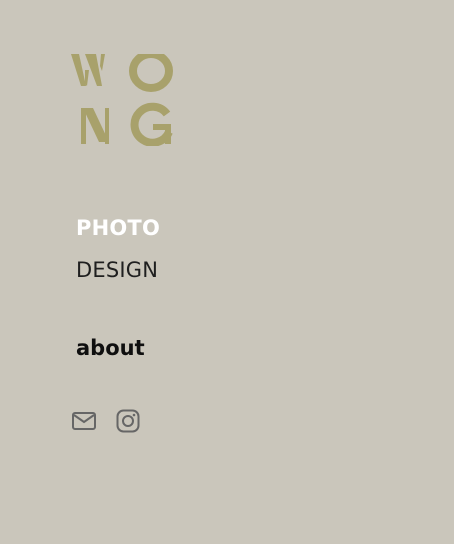  Describe the element at coordinates (106, 421) in the screenshot. I see `social-links` at that location.